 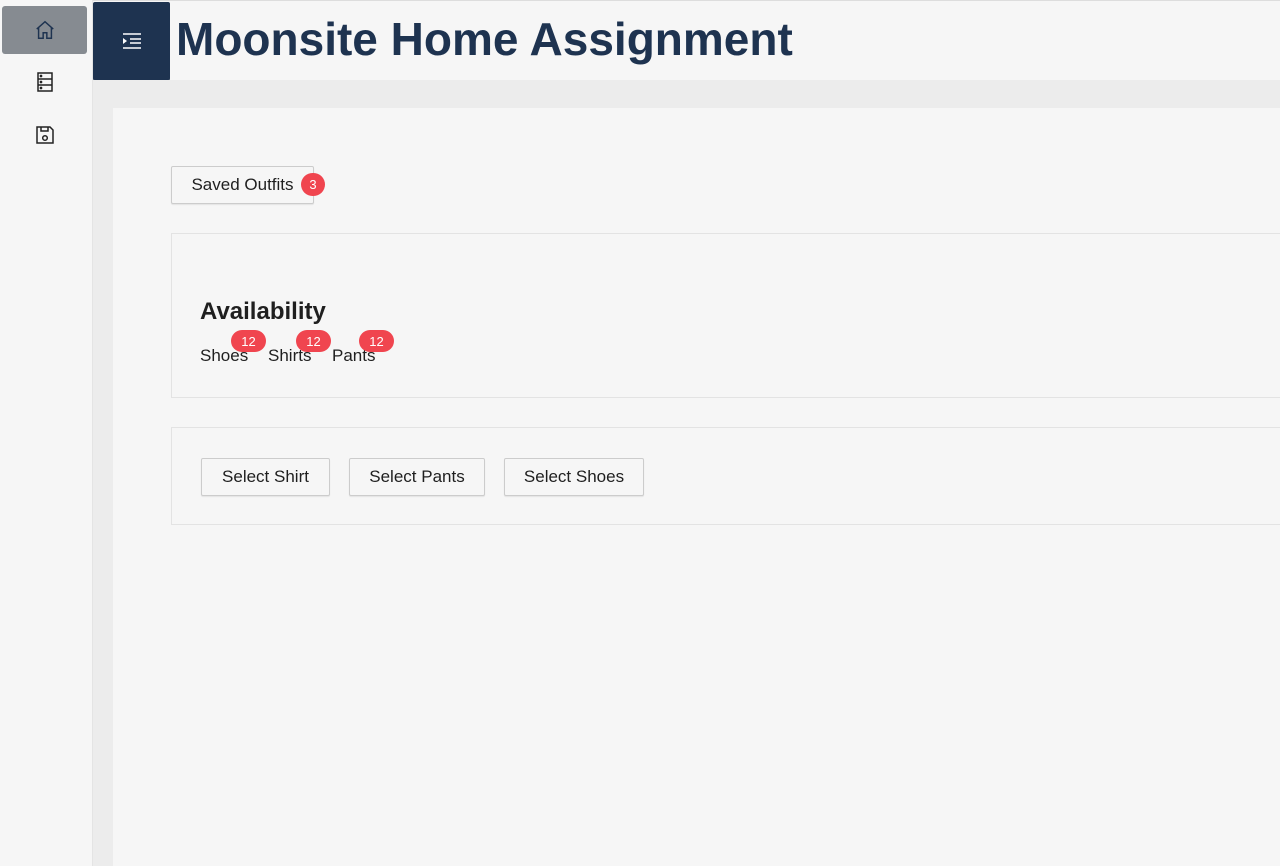 I want to click on select-shirt-button: Select Shirt, so click(x=265, y=477).